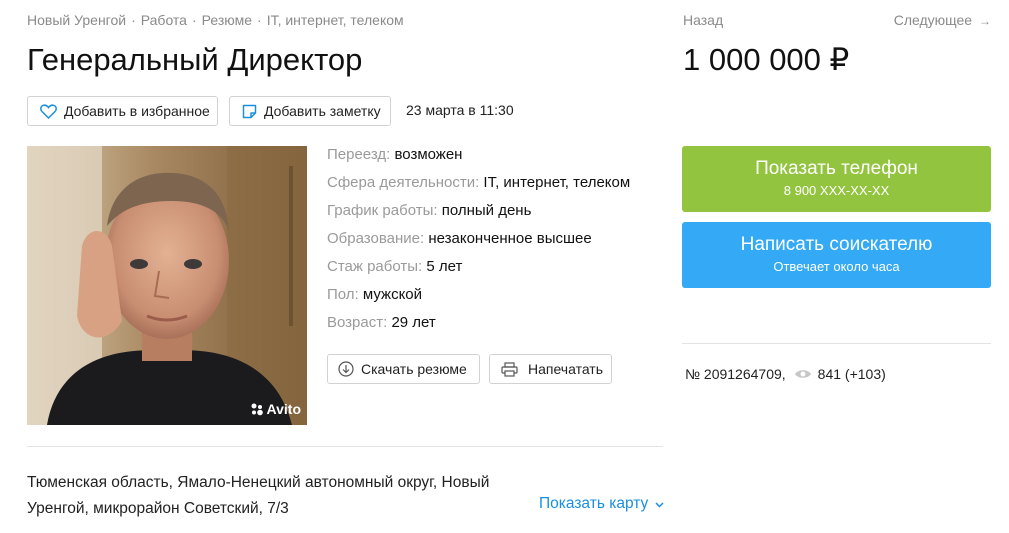  Describe the element at coordinates (836, 190) in the screenshot. I see `masked-phone: 8 900 XXX-XX-XX` at that location.